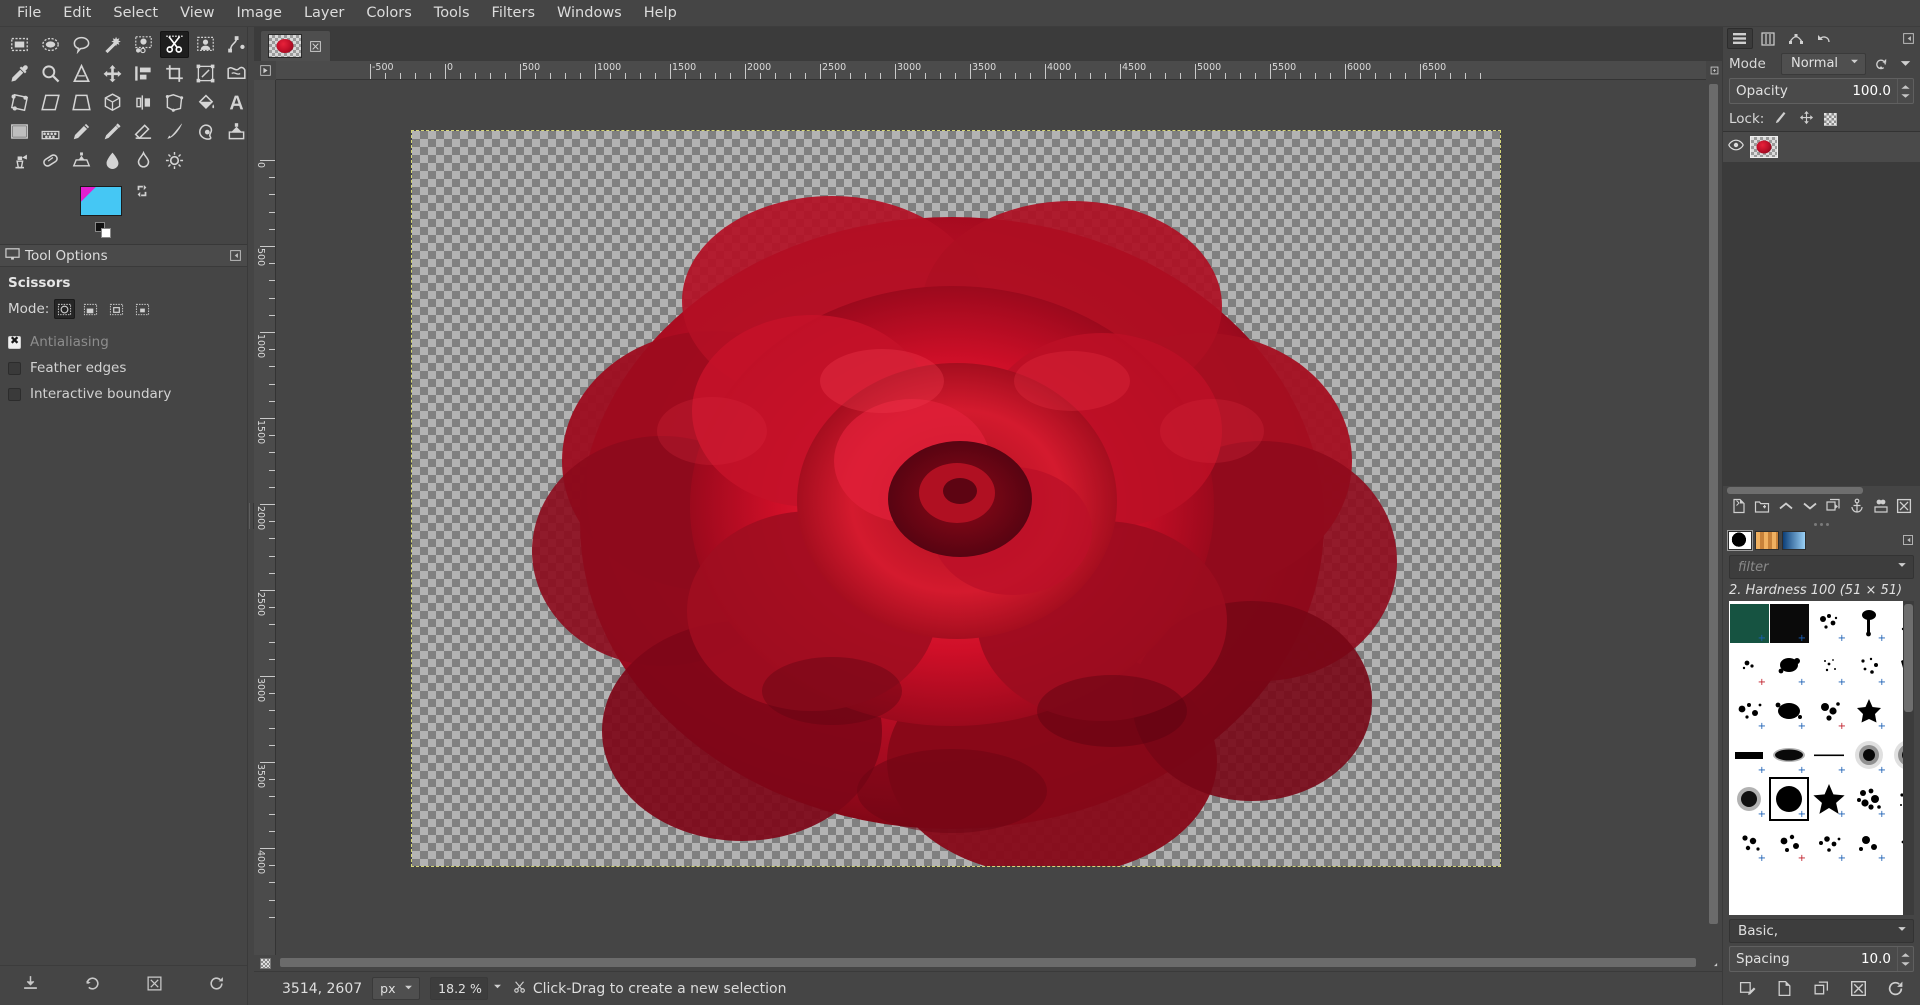 The image size is (1920, 1005). I want to click on tool-option-interactive-boundary: Interactive boundary, so click(123, 394).